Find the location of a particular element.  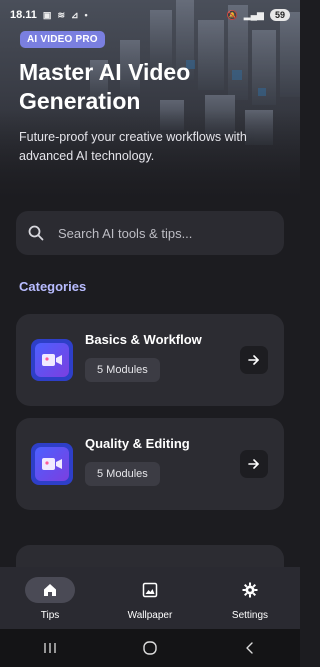

search-input is located at coordinates (170, 233).